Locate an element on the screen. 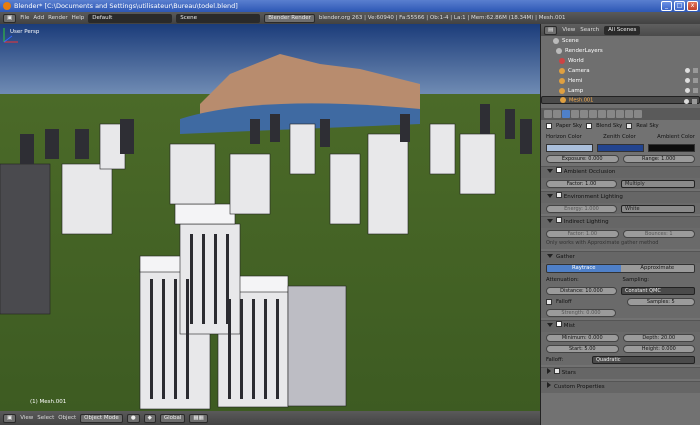  horizon-color-swatch is located at coordinates (569, 147).